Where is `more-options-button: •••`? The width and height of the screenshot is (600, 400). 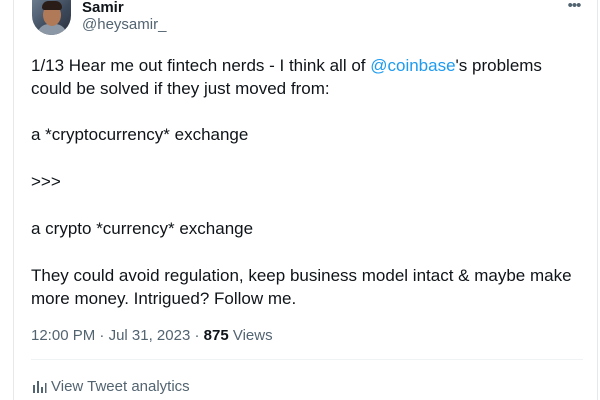 more-options-button: ••• is located at coordinates (574, 7).